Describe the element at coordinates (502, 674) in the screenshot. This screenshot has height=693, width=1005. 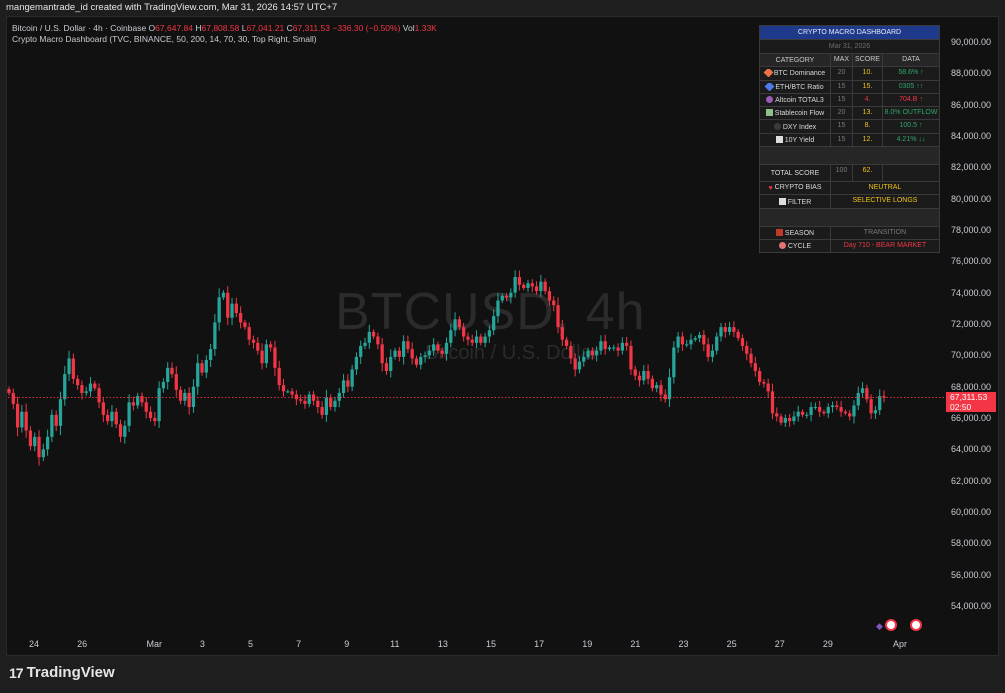
I see `footer-bar` at that location.